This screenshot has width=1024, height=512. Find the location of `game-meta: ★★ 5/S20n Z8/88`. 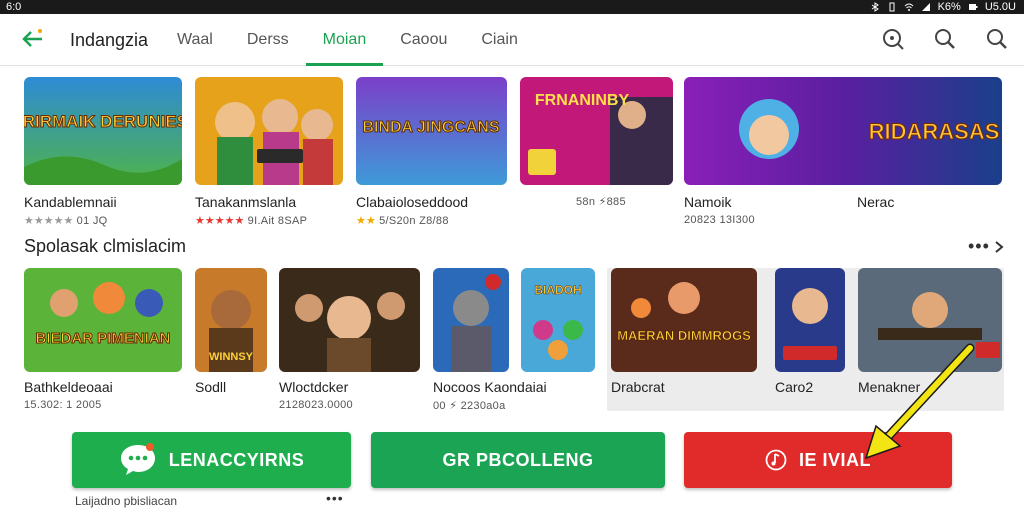

game-meta: ★★ 5/S20n Z8/88 is located at coordinates (431, 220).